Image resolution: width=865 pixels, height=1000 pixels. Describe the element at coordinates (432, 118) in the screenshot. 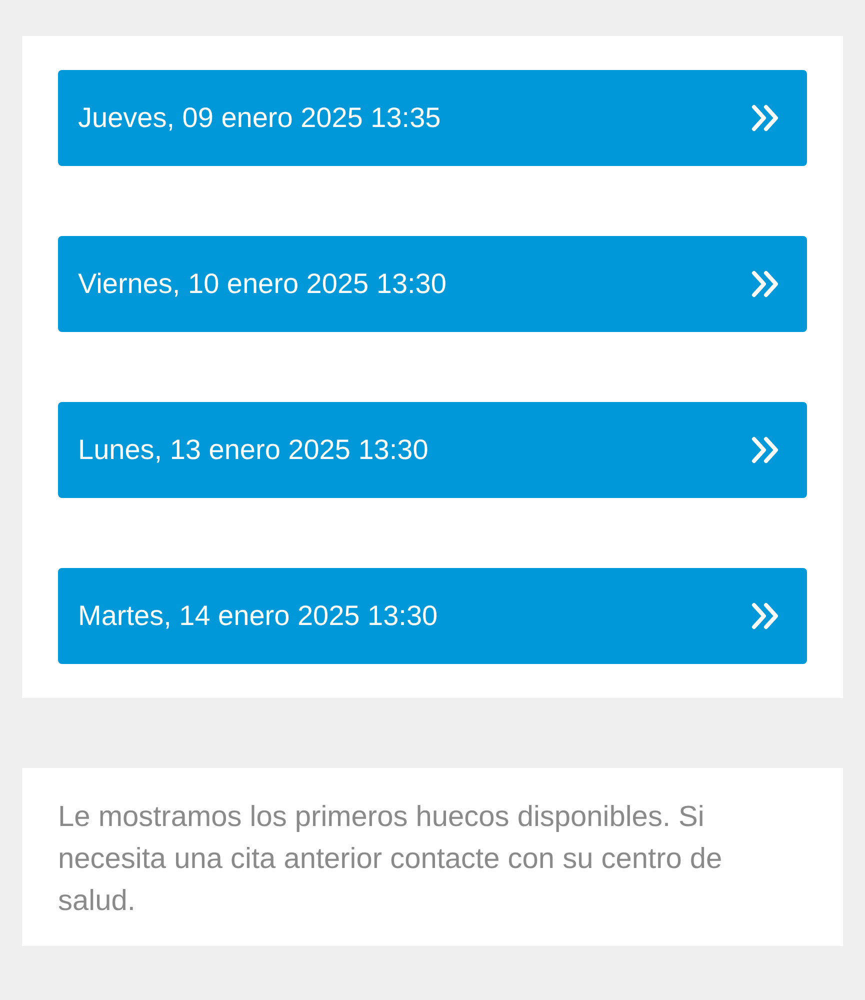

I see `appointment-button: Jueves, 09 enero 2025 13:35` at that location.